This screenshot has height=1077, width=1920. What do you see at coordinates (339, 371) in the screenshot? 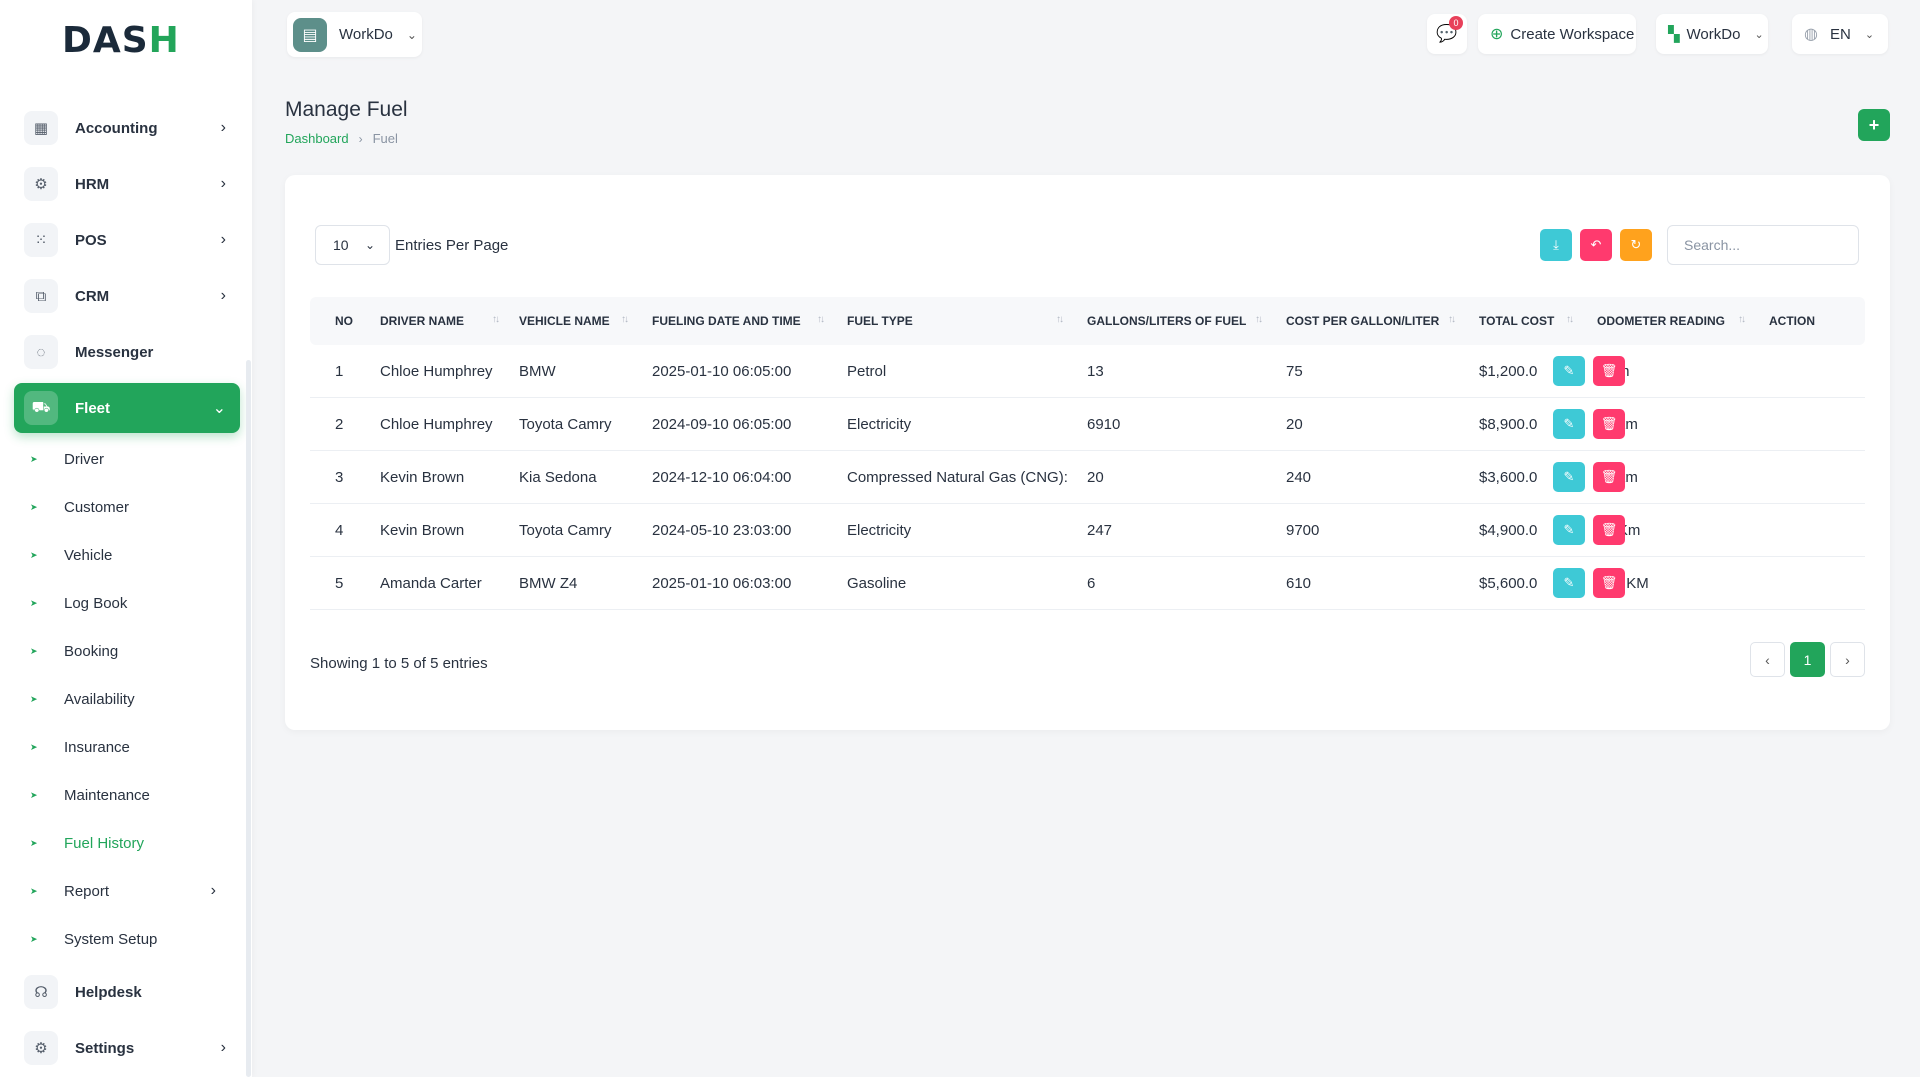
I see `cell-no: 1` at bounding box center [339, 371].